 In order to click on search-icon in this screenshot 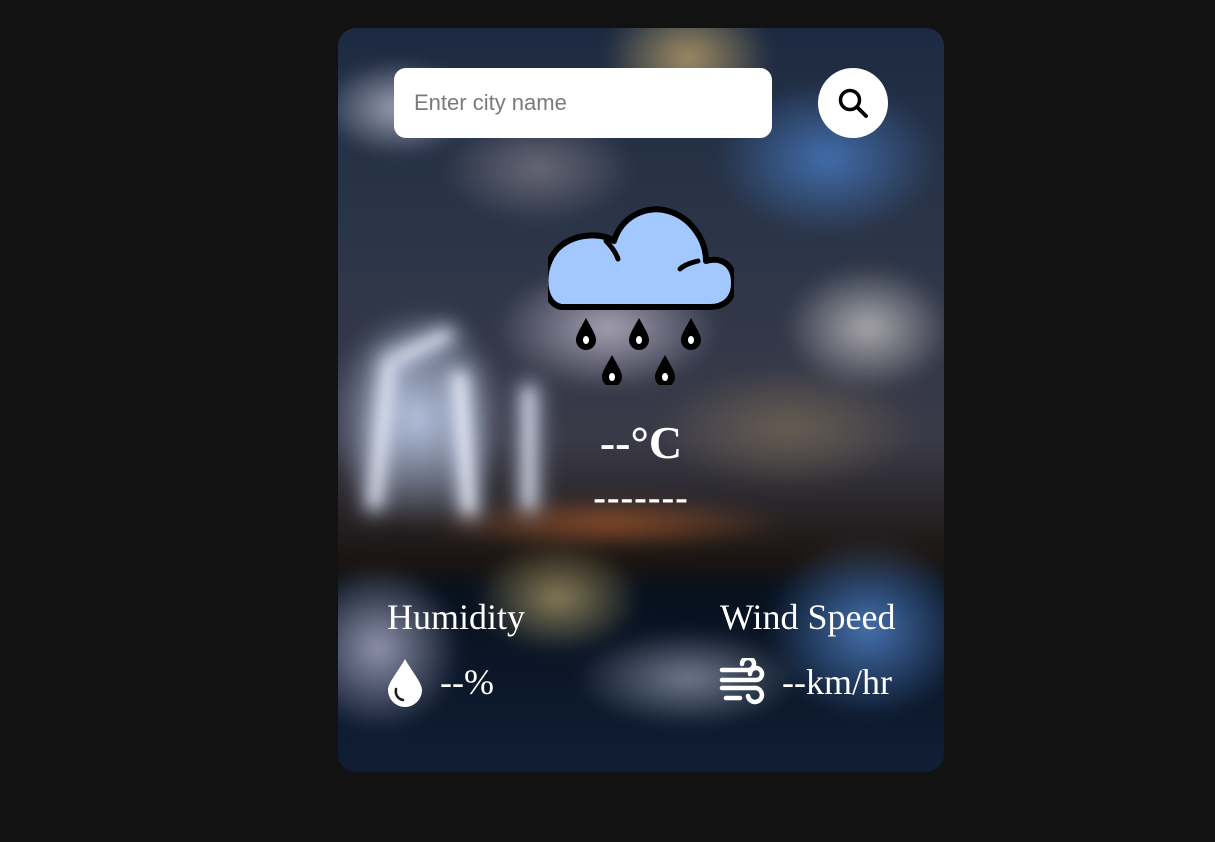, I will do `click(853, 103)`.